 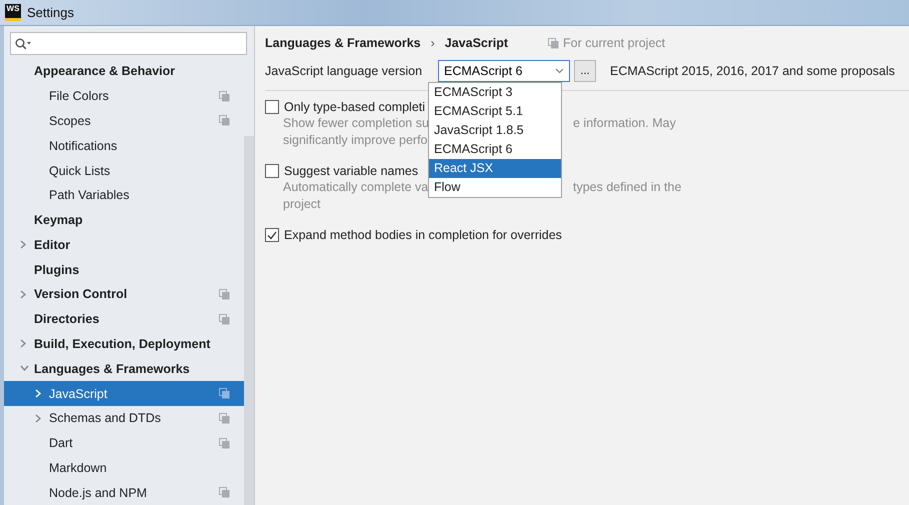 What do you see at coordinates (124, 418) in the screenshot?
I see `tree-item: Schemas and DTDs` at bounding box center [124, 418].